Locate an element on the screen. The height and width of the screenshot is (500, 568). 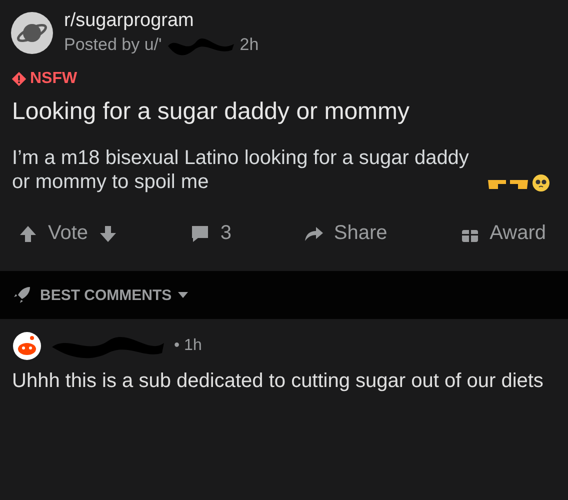
warning-icon is located at coordinates (19, 79).